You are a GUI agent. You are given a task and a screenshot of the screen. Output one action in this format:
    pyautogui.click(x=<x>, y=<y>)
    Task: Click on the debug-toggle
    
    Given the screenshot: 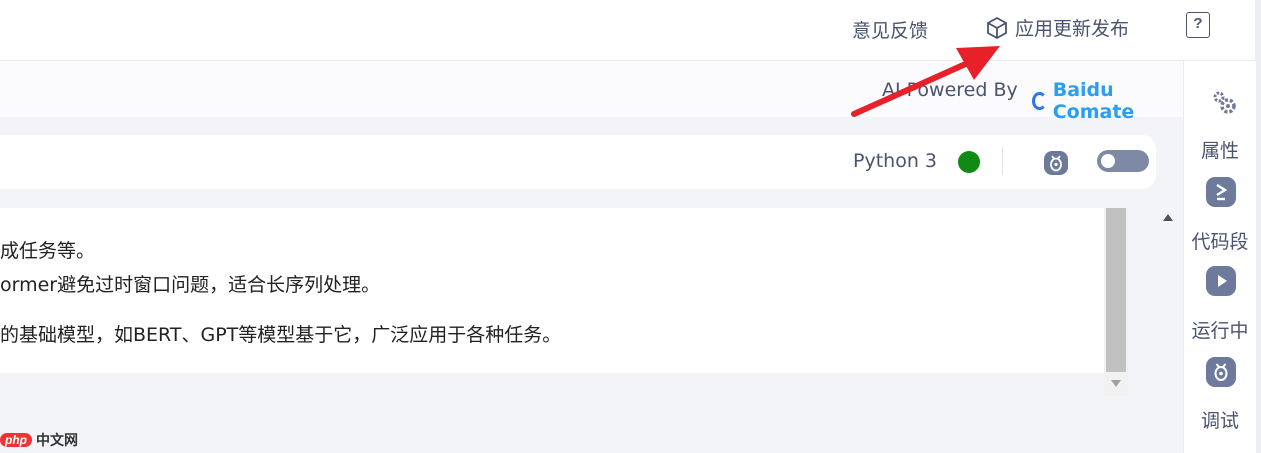 What is the action you would take?
    pyautogui.click(x=1123, y=161)
    